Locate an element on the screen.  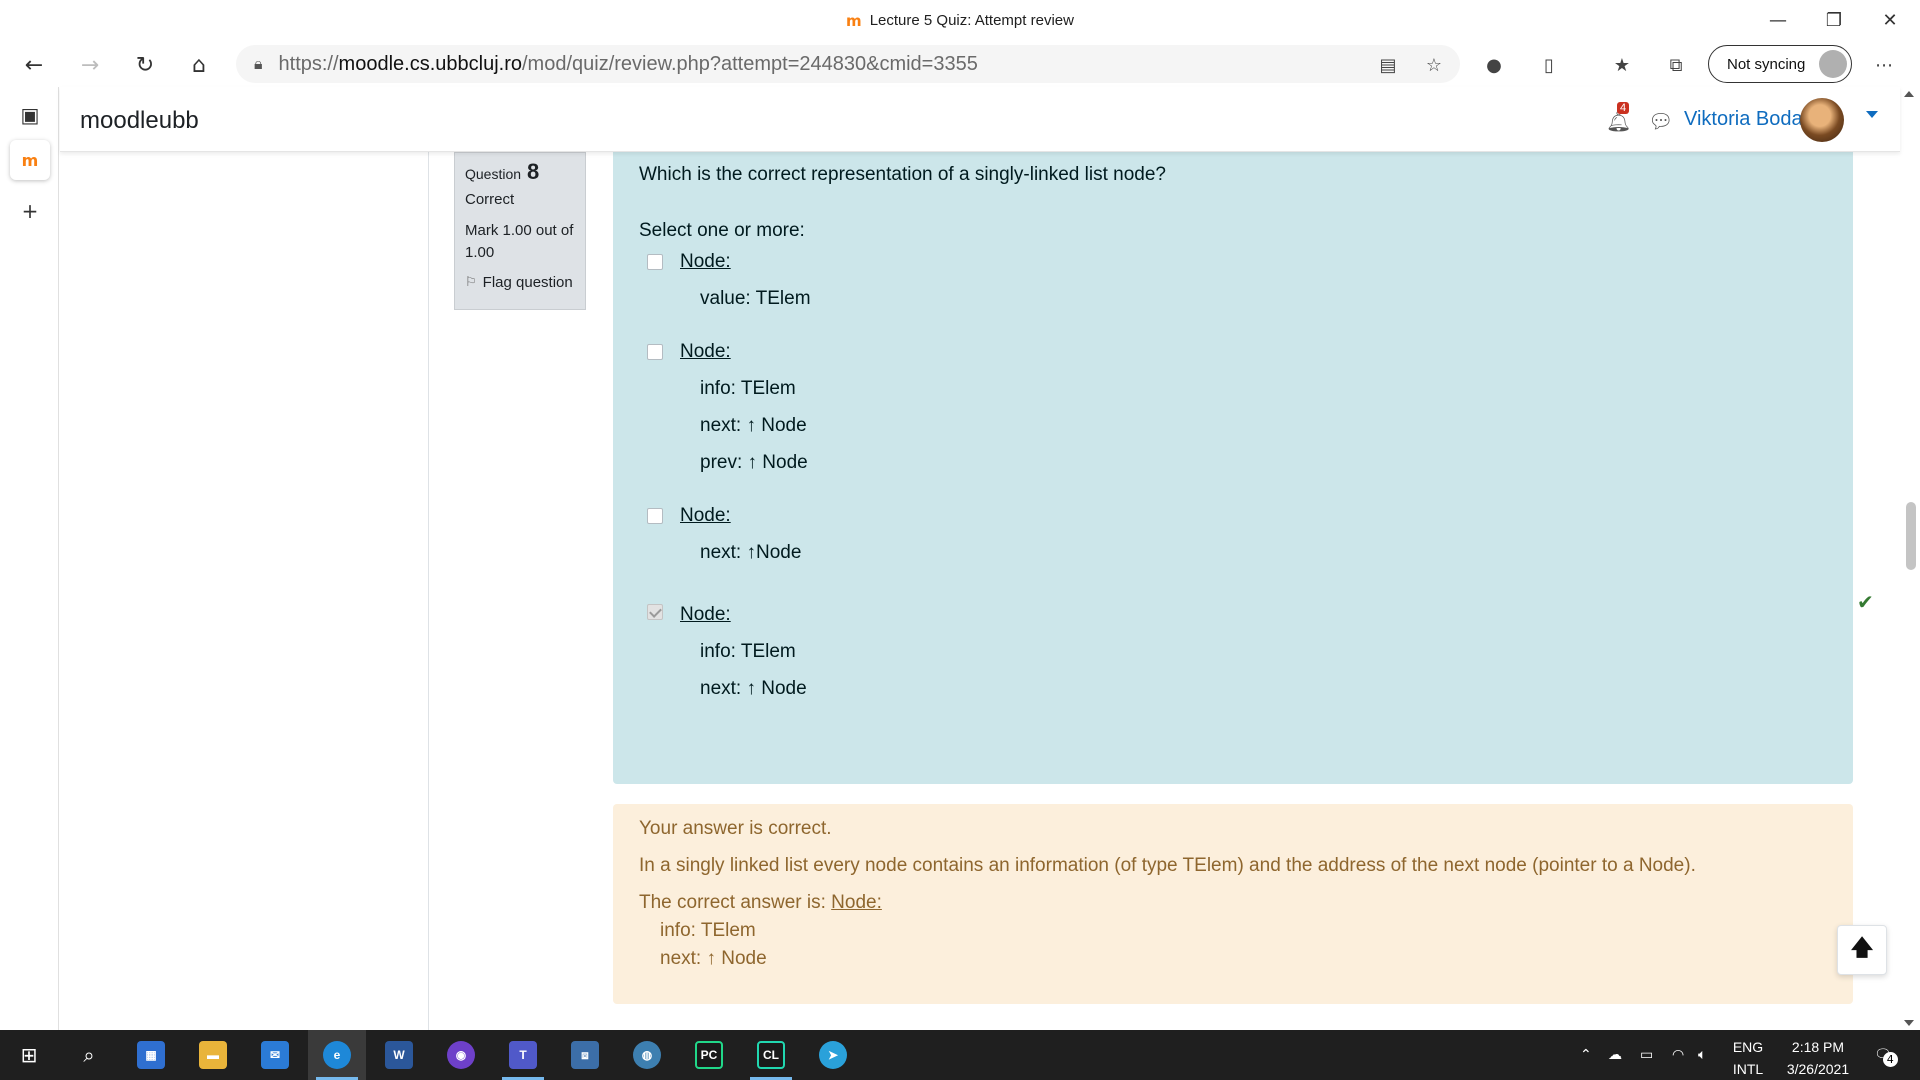
page-scrollbar is located at coordinates (1910, 558).